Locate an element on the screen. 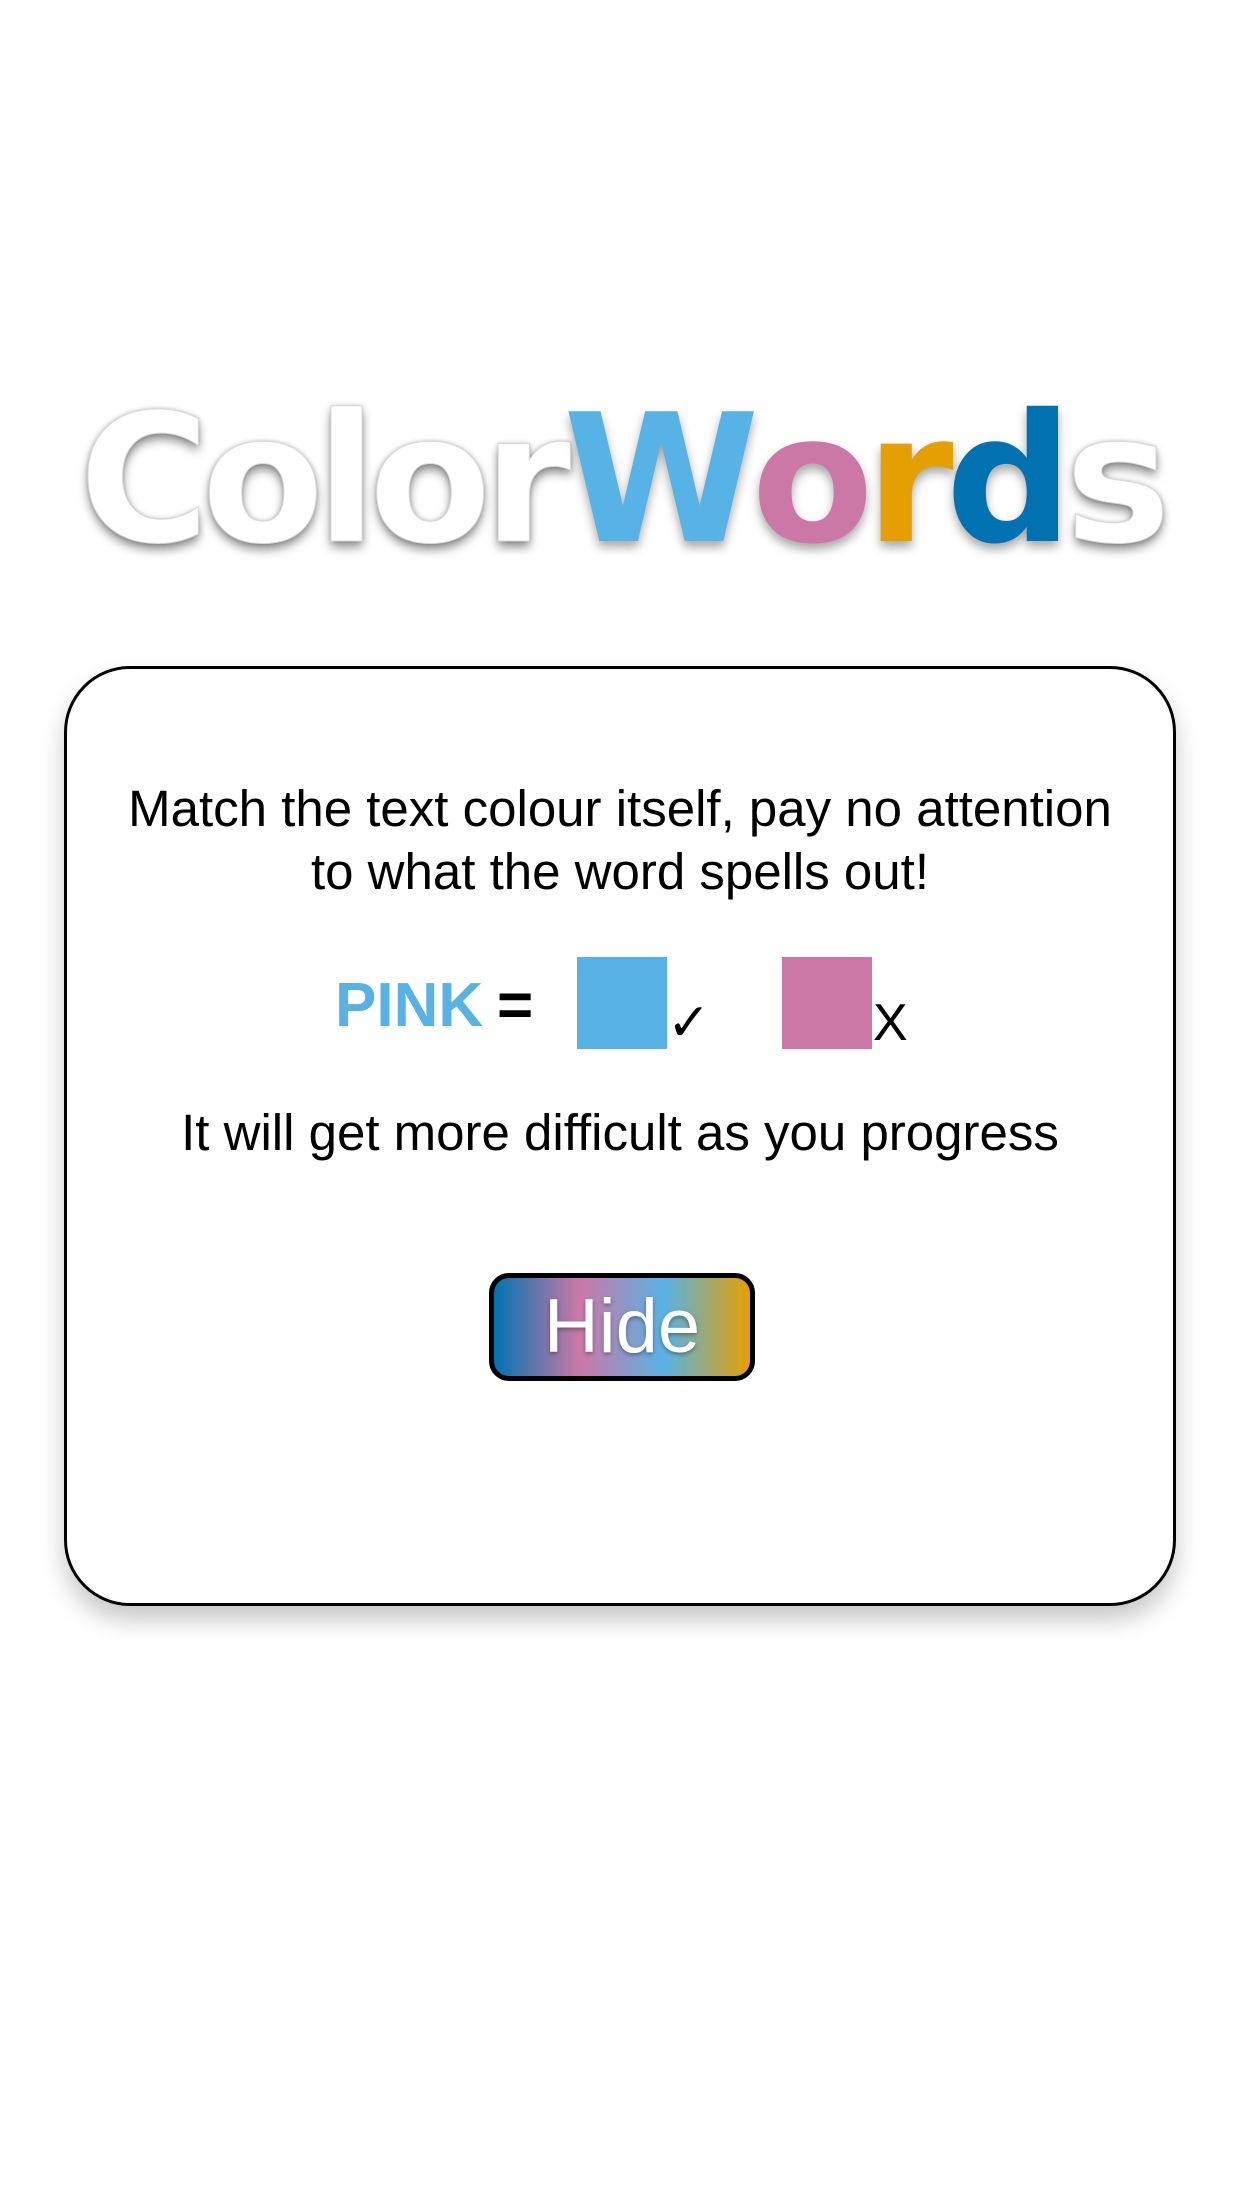  logo-letter: s is located at coordinates (1117, 479).